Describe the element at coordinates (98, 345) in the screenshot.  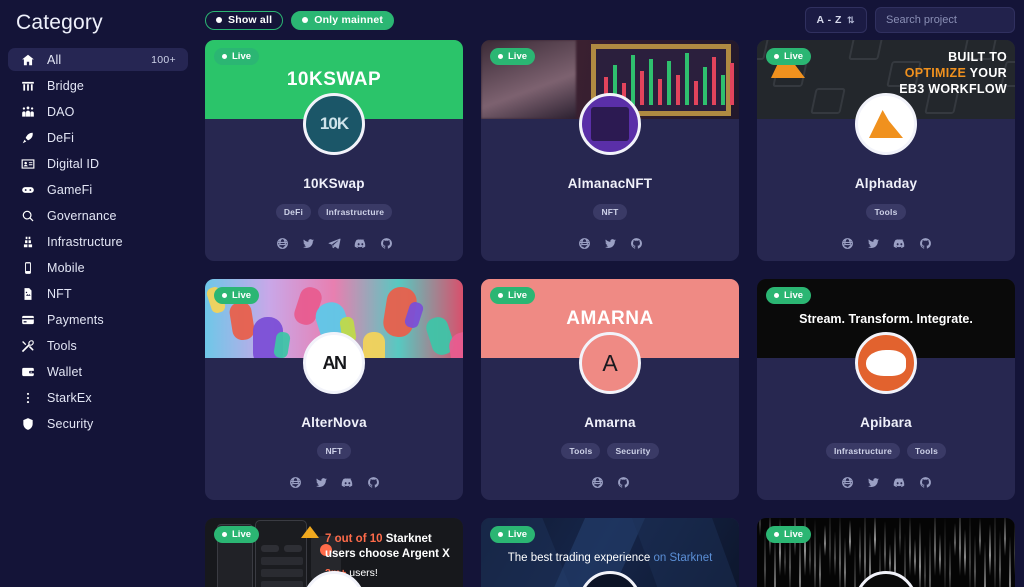
I see `sidebar-item-tools: Tools` at that location.